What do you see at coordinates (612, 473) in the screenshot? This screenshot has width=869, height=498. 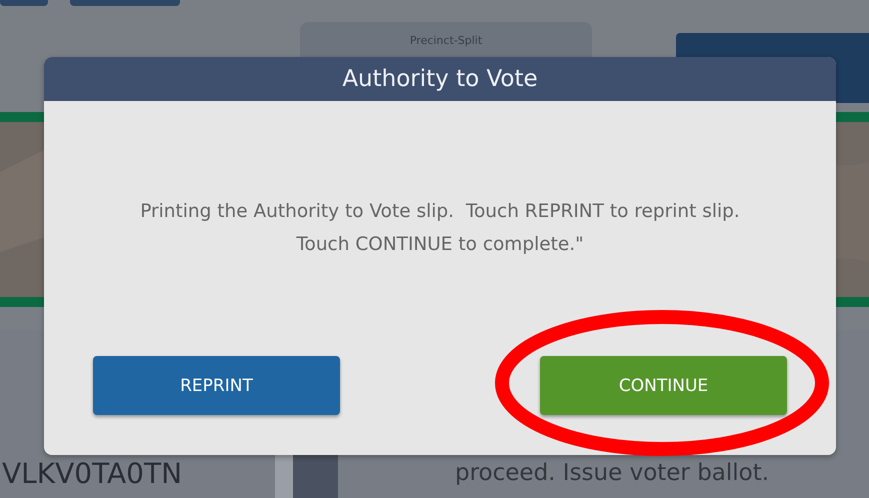 I see `instruction-text: proceed. Issue voter ballot.` at bounding box center [612, 473].